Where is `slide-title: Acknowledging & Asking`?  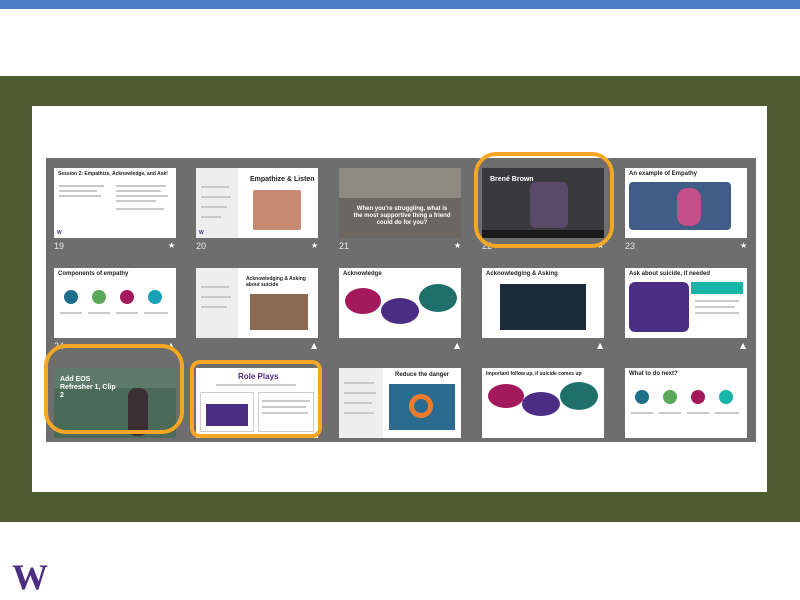 slide-title: Acknowledging & Asking is located at coordinates (522, 274).